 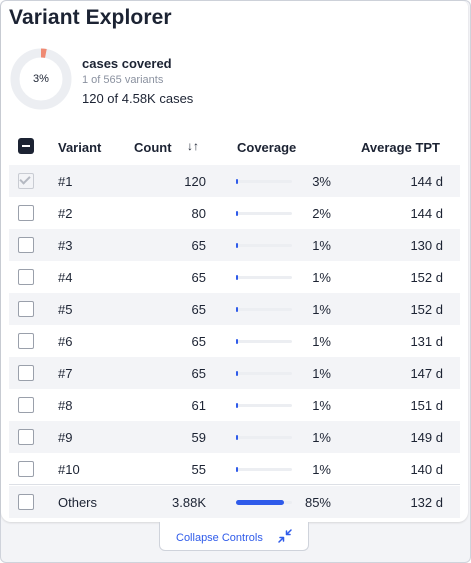 What do you see at coordinates (138, 98) in the screenshot?
I see `summary-cases: 120 of 4.58K cases` at bounding box center [138, 98].